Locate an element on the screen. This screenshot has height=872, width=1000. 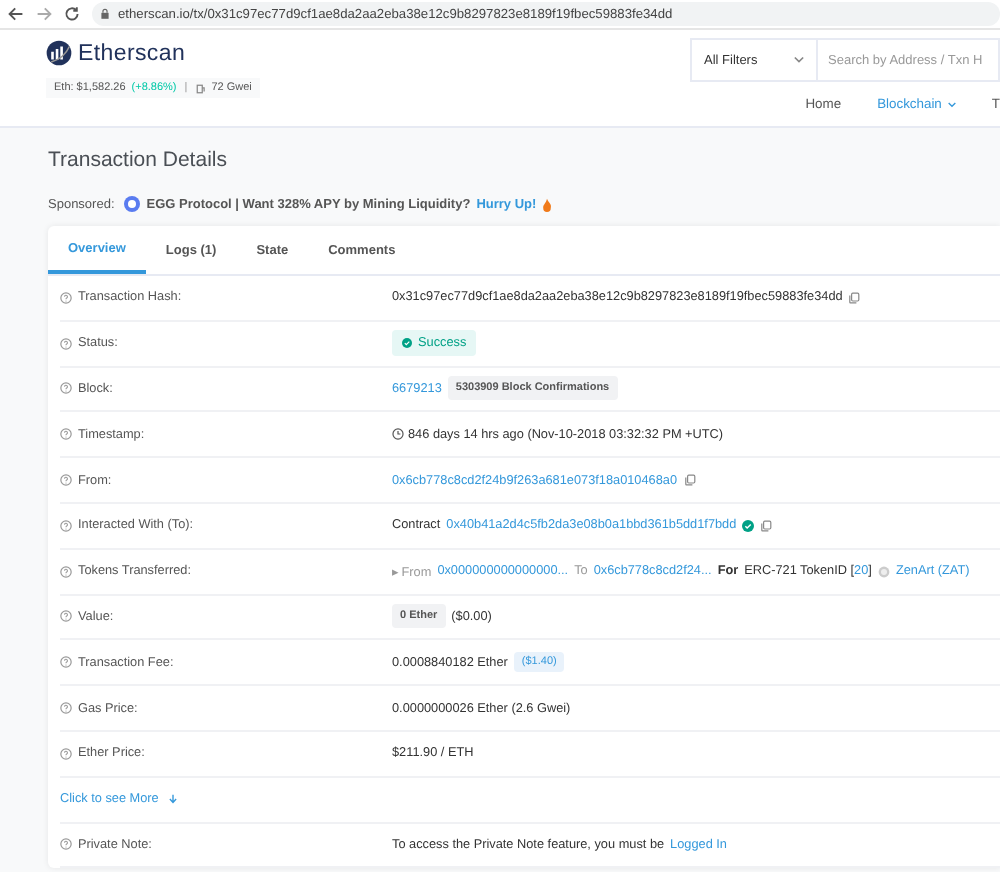
down-arrow-icon is located at coordinates (173, 799).